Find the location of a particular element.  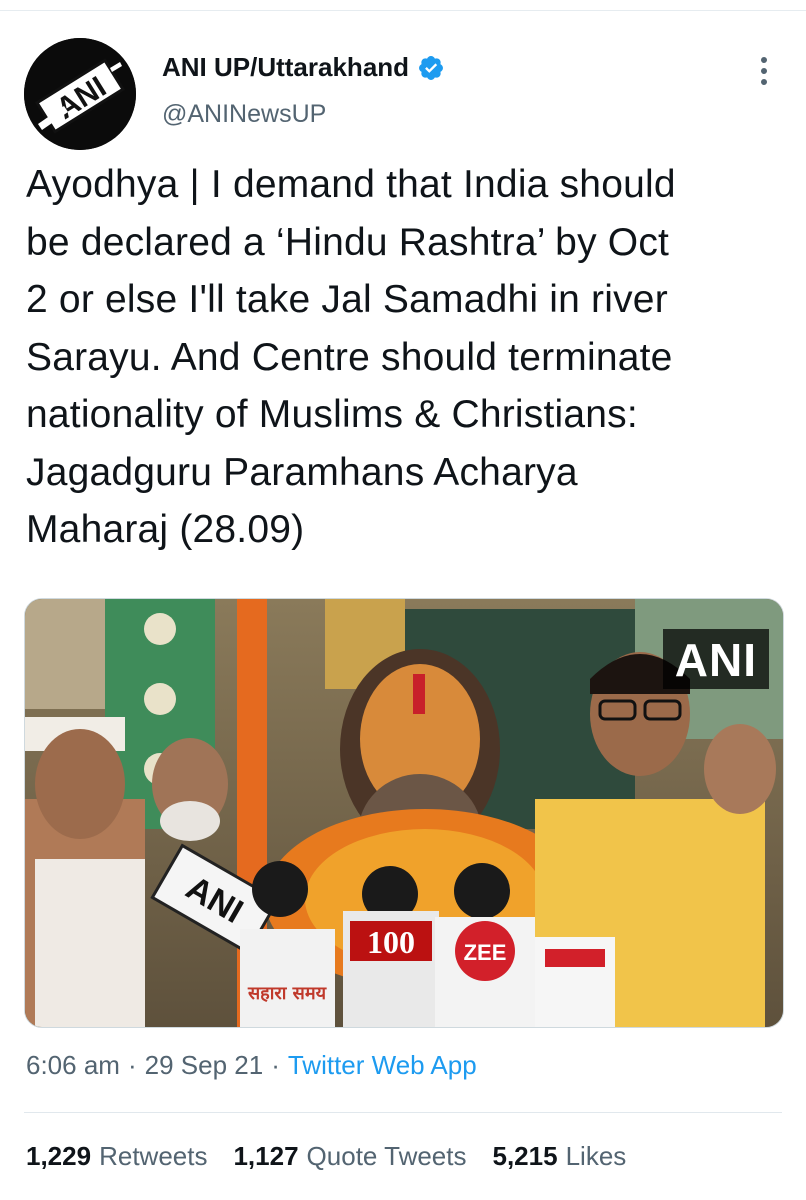

media-watermark: ANI is located at coordinates (715, 659).